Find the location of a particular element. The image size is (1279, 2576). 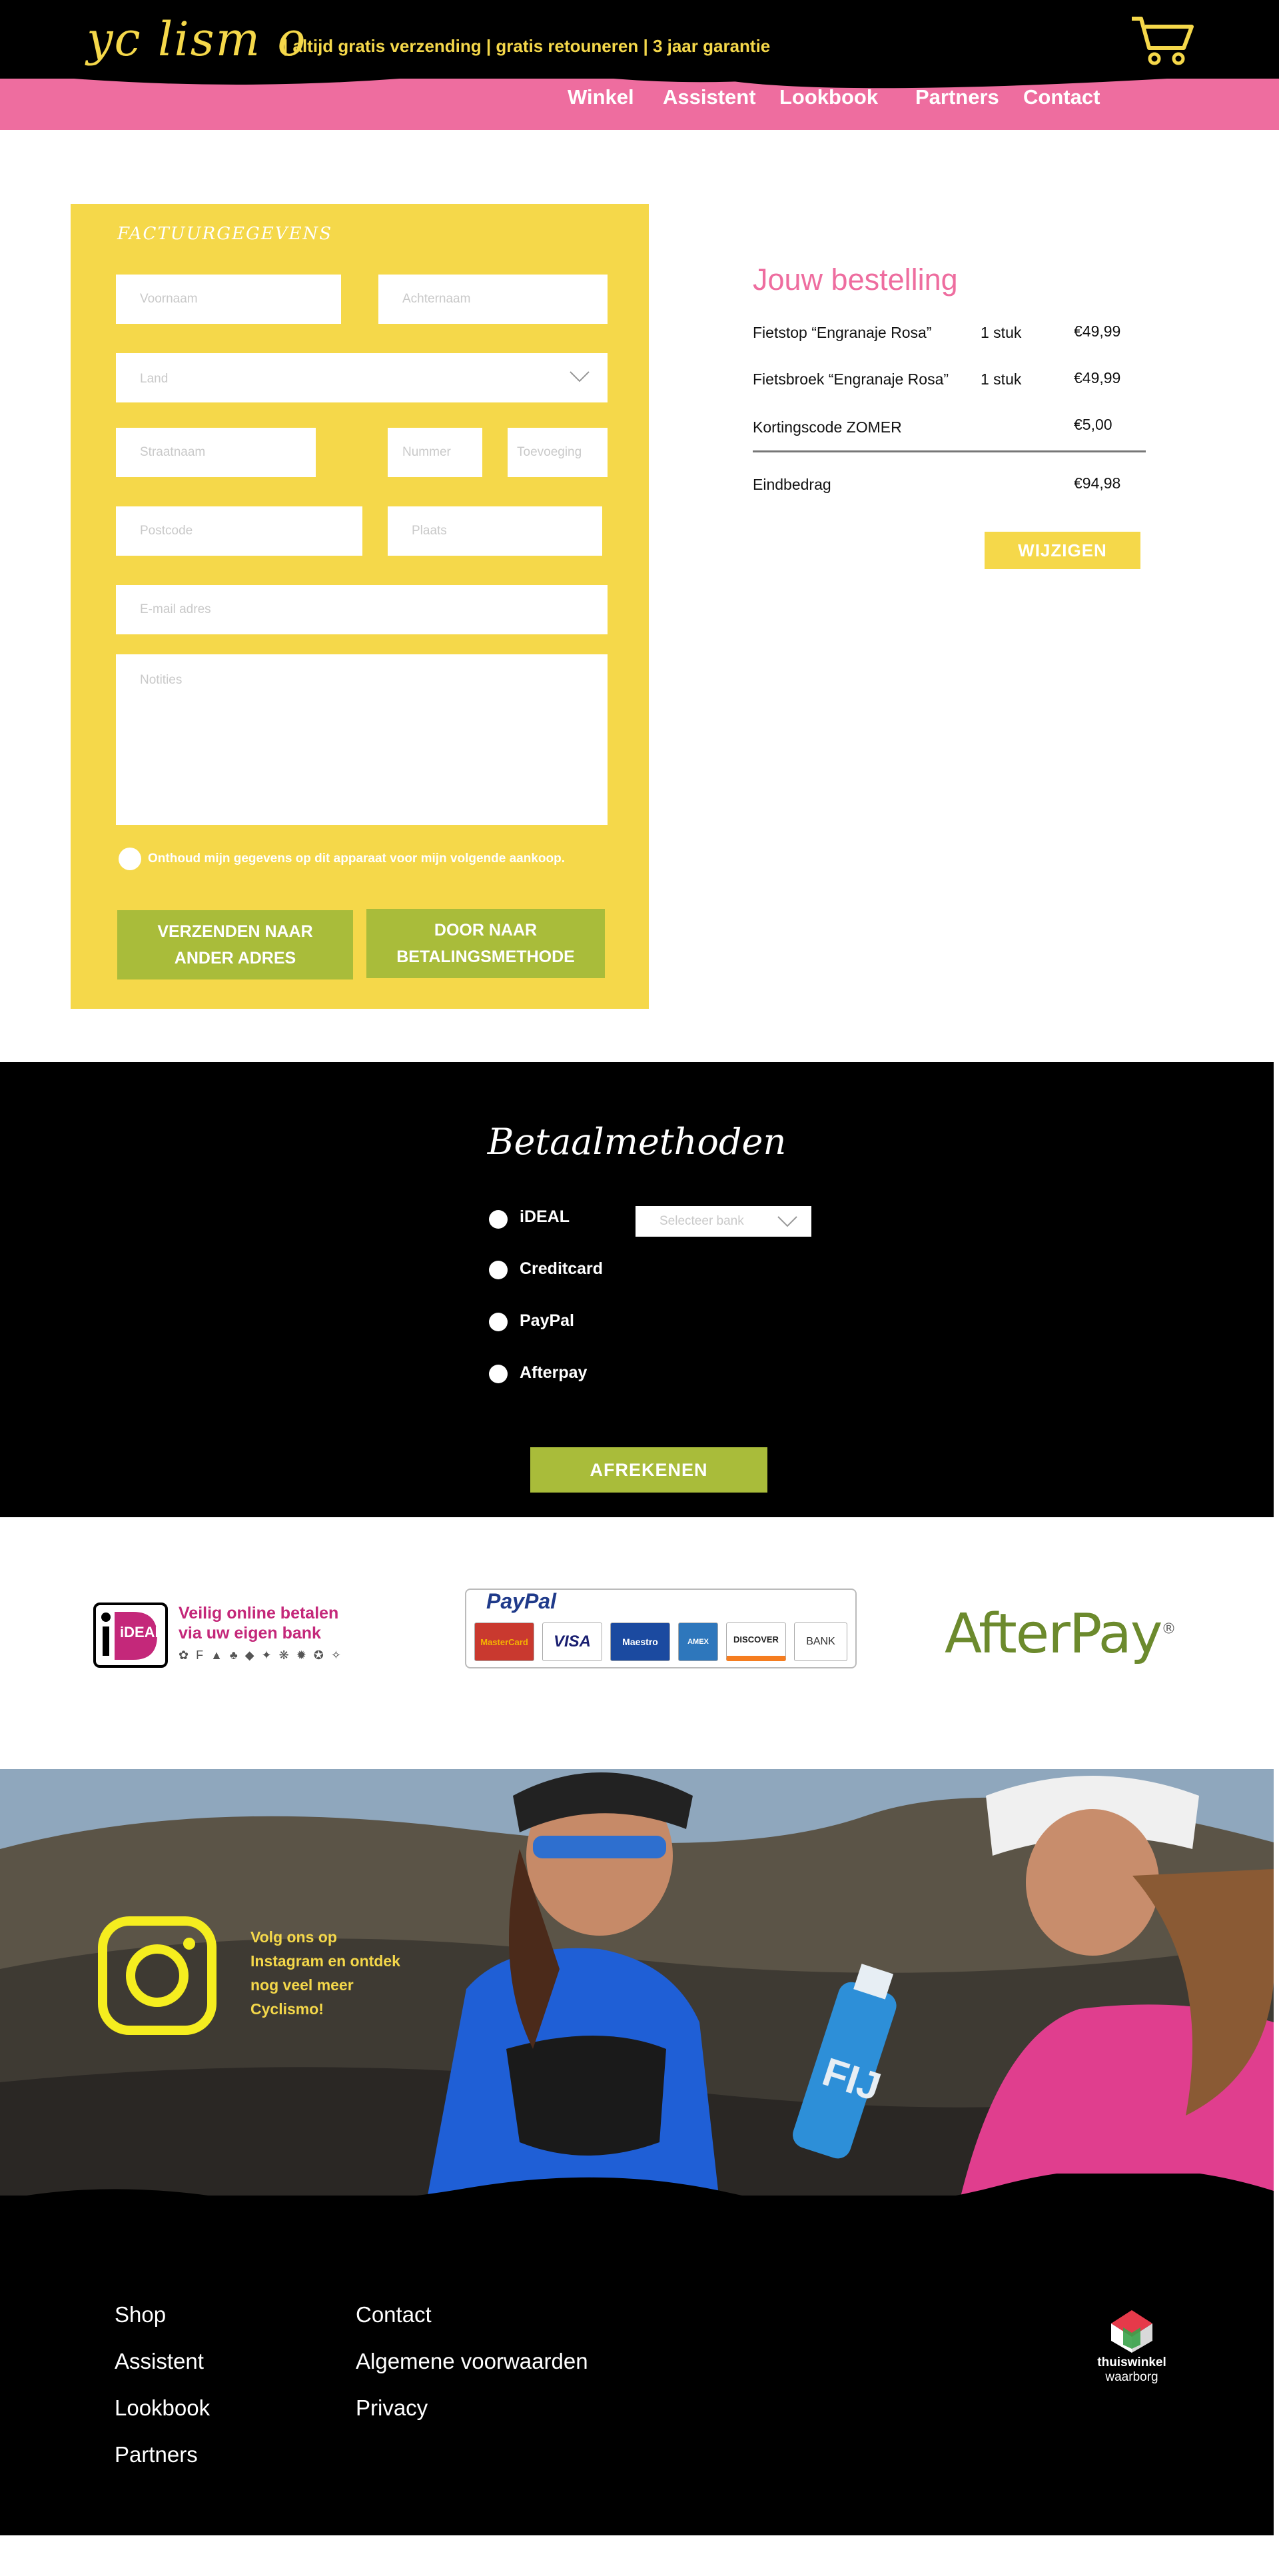

footer-link-privacy: Privacy is located at coordinates (392, 2408).